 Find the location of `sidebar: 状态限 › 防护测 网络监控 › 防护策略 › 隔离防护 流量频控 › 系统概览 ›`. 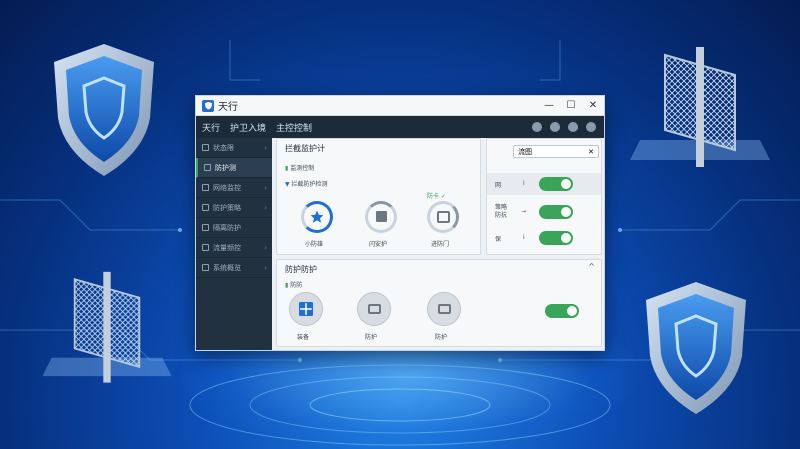

sidebar: 状态限 › 防护测 网络监控 › 防护策略 › 隔离防护 流量频控 › 系统概览 › is located at coordinates (234, 244).